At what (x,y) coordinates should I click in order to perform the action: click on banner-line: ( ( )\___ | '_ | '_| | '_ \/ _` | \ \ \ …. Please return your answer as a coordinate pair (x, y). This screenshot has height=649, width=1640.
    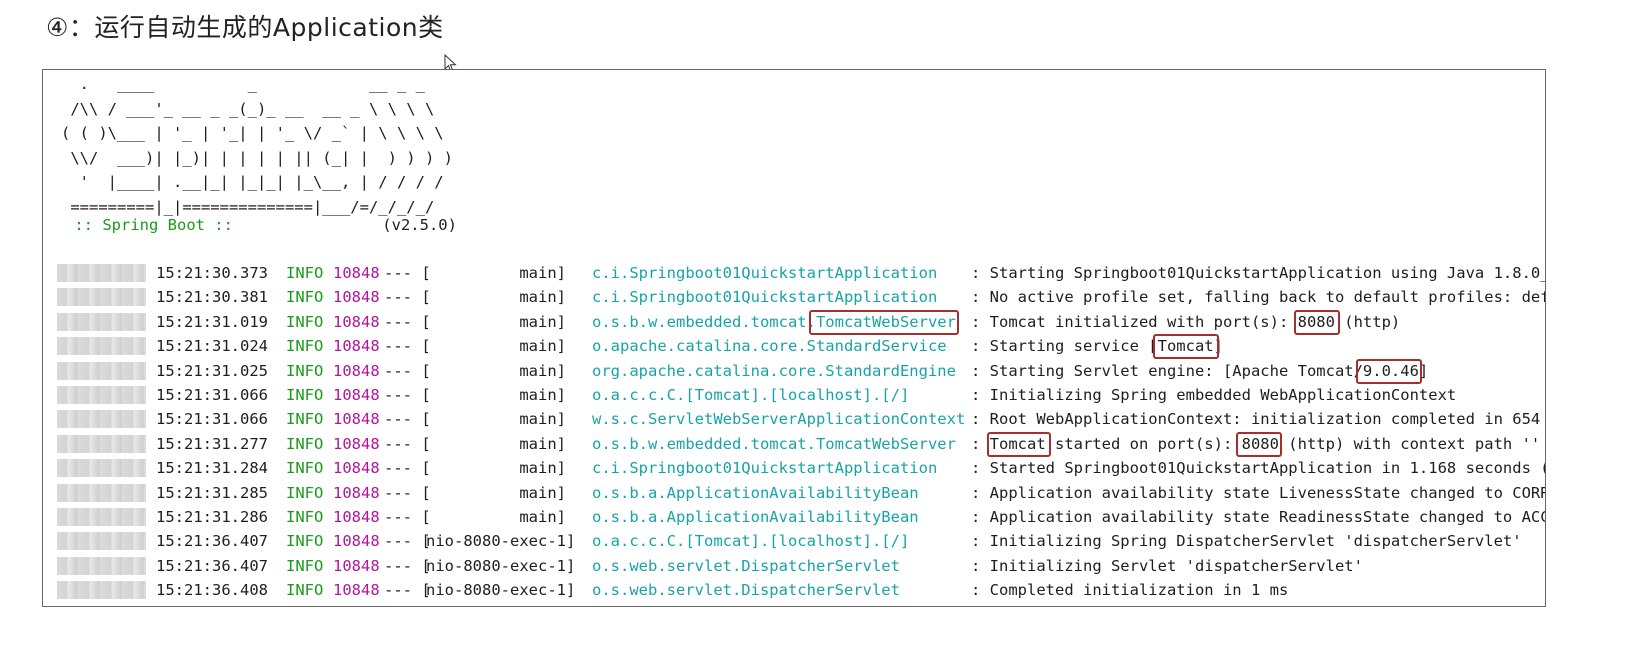
    Looking at the image, I should click on (252, 133).